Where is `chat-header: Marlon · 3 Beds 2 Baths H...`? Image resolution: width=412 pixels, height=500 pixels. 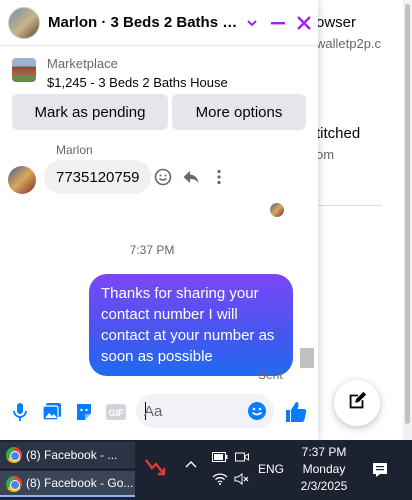
chat-header: Marlon · 3 Beds 2 Baths H... is located at coordinates (159, 23).